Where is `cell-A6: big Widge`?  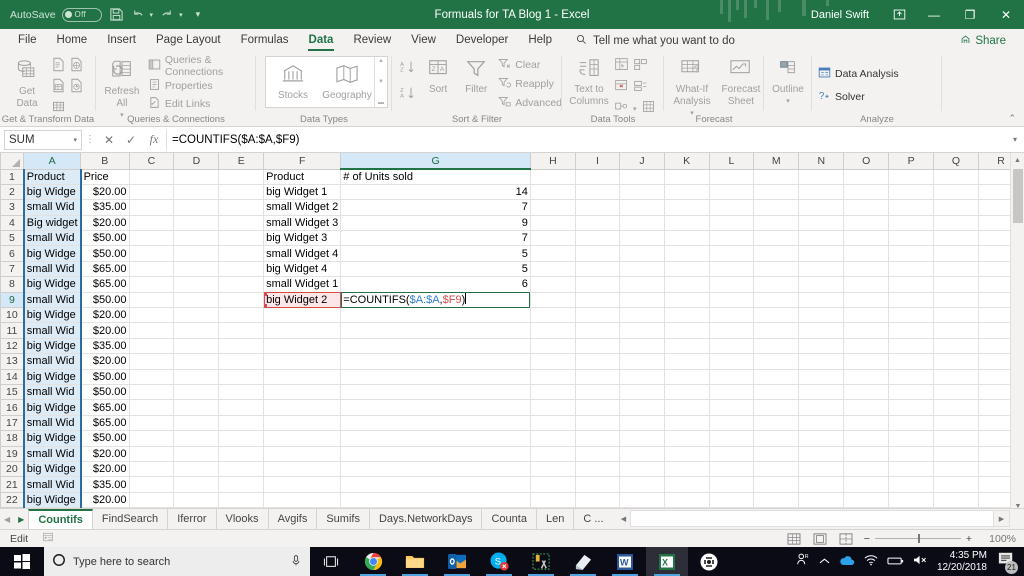
cell-A6: big Widge is located at coordinates (52, 253).